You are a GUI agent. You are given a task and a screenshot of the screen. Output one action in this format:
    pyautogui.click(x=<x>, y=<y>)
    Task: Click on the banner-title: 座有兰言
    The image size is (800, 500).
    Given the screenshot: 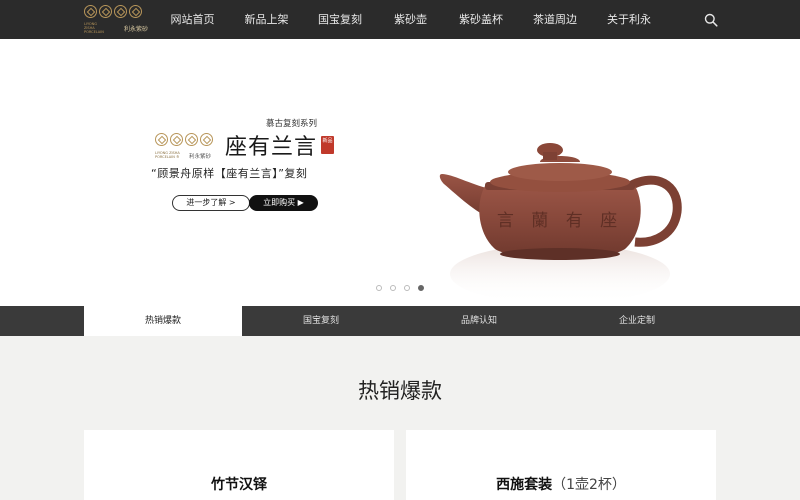 What is the action you would take?
    pyautogui.click(x=271, y=147)
    